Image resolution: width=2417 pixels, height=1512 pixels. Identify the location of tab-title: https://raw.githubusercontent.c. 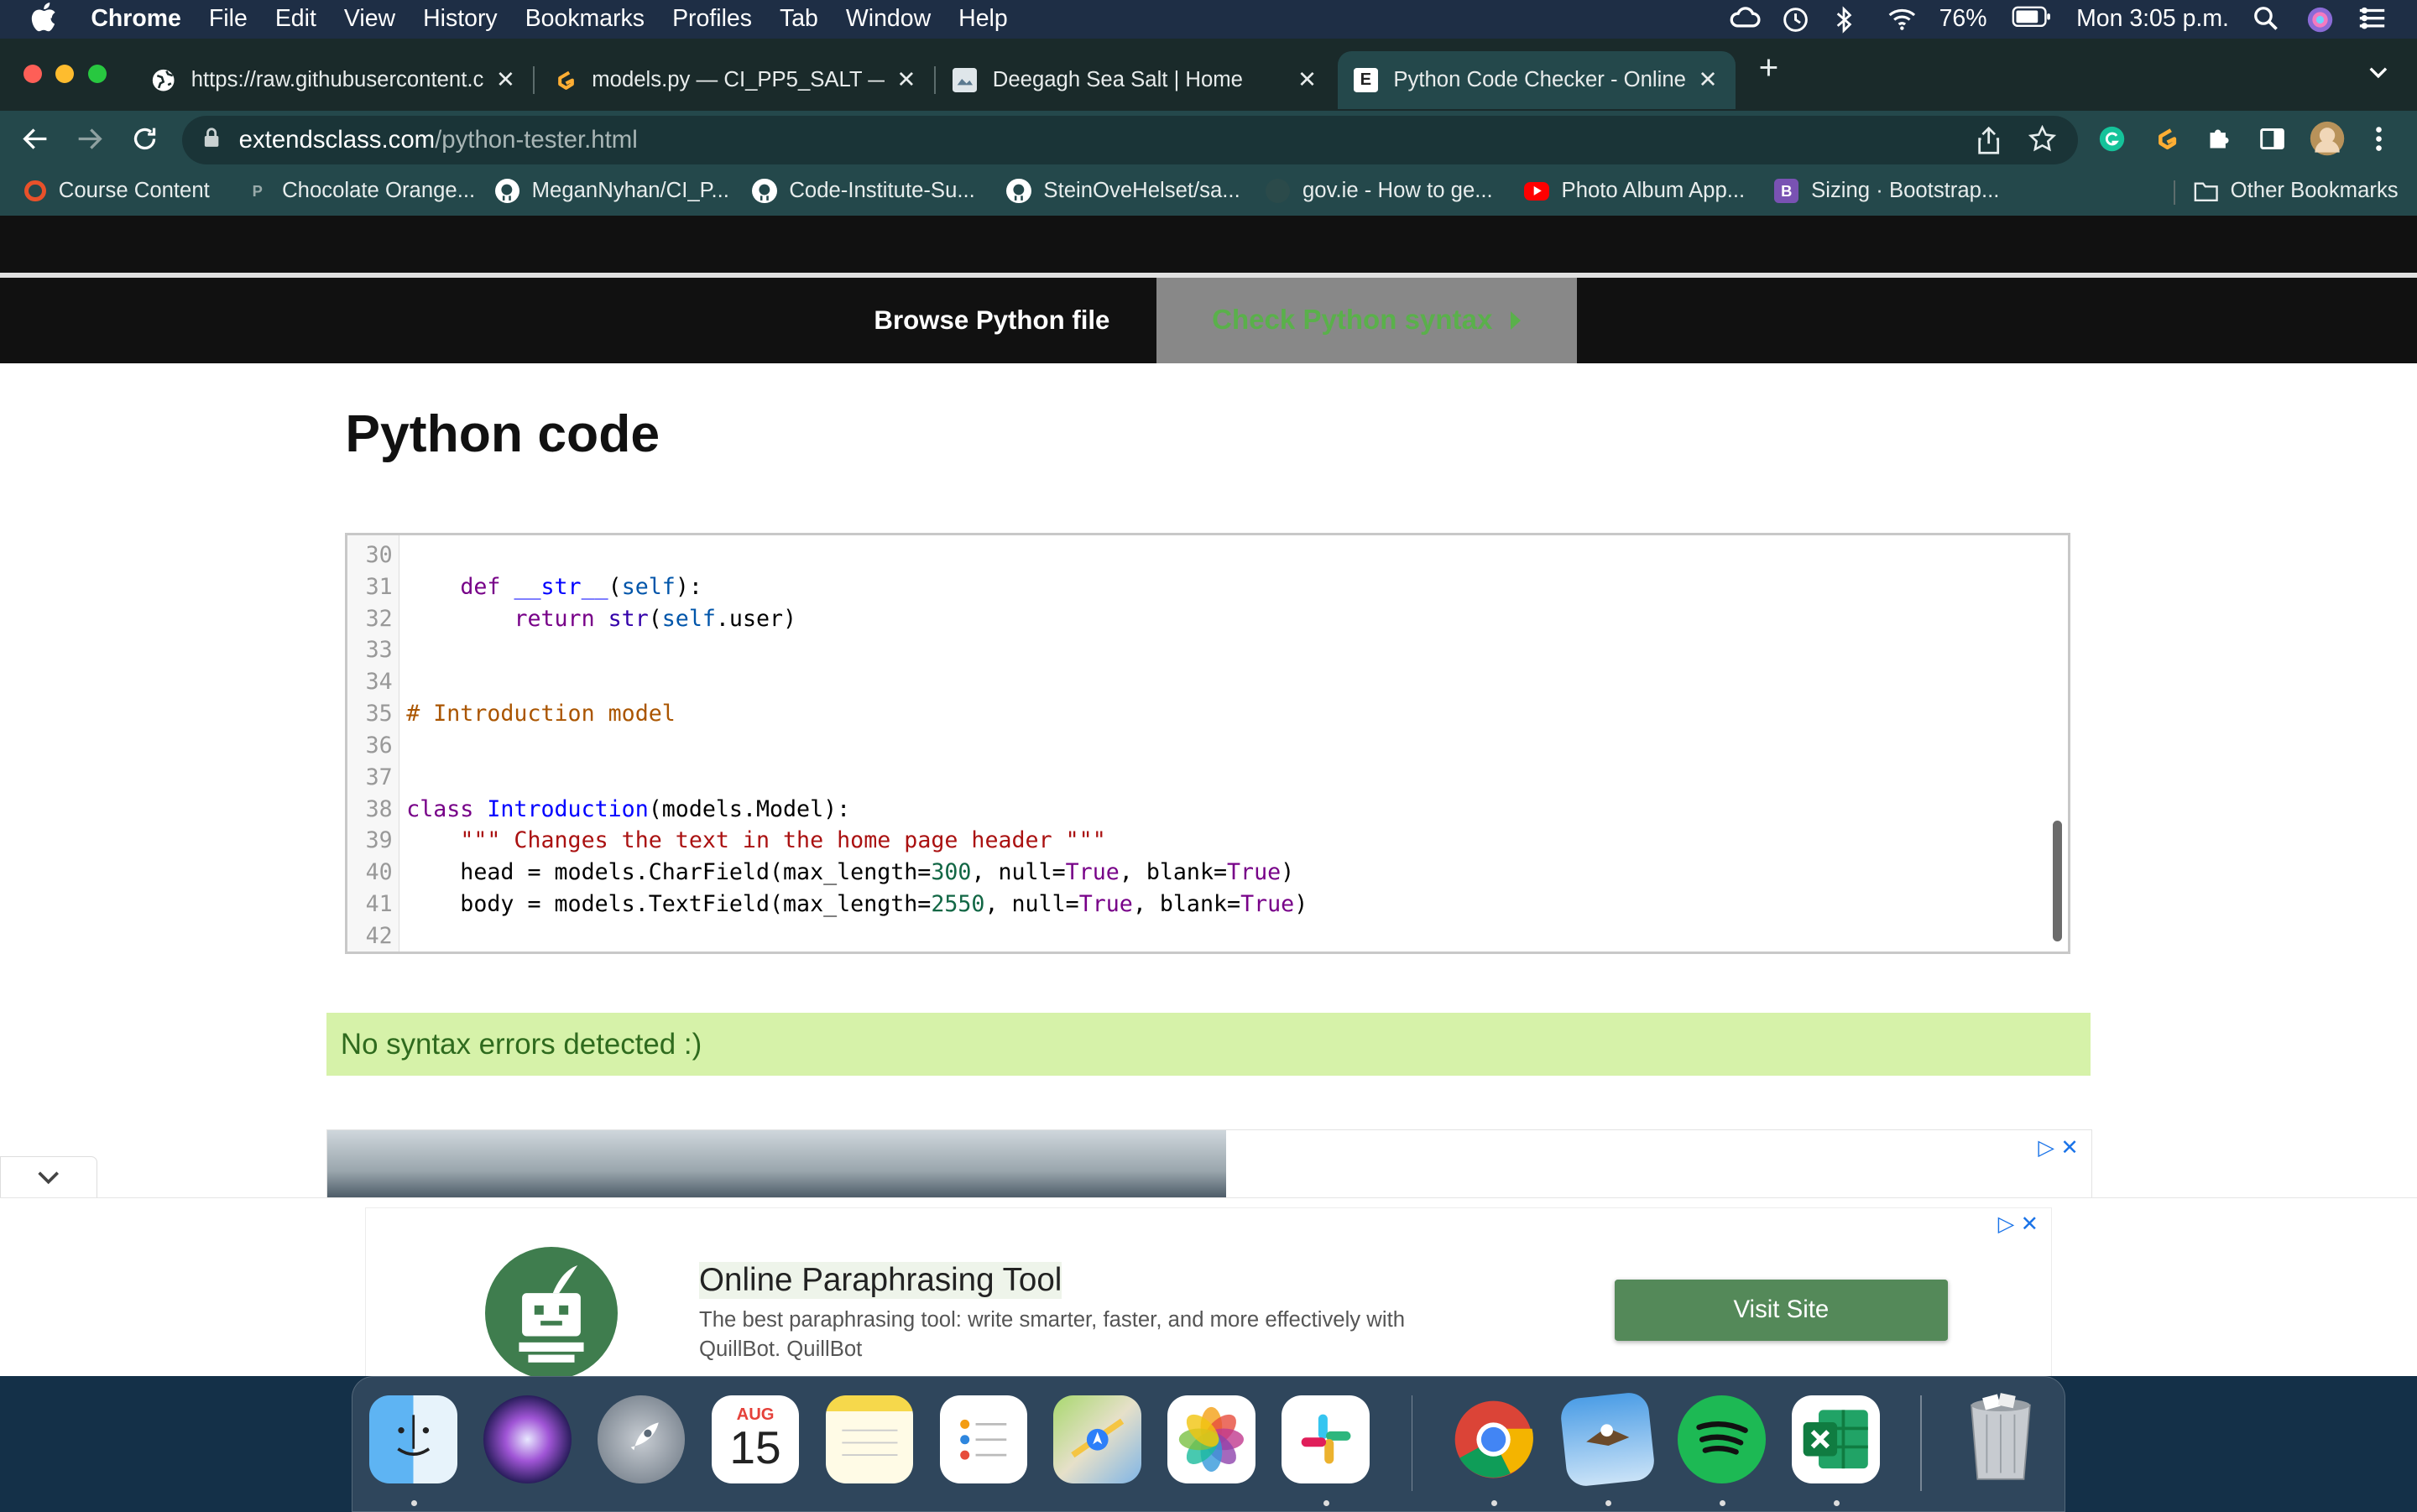
(337, 79).